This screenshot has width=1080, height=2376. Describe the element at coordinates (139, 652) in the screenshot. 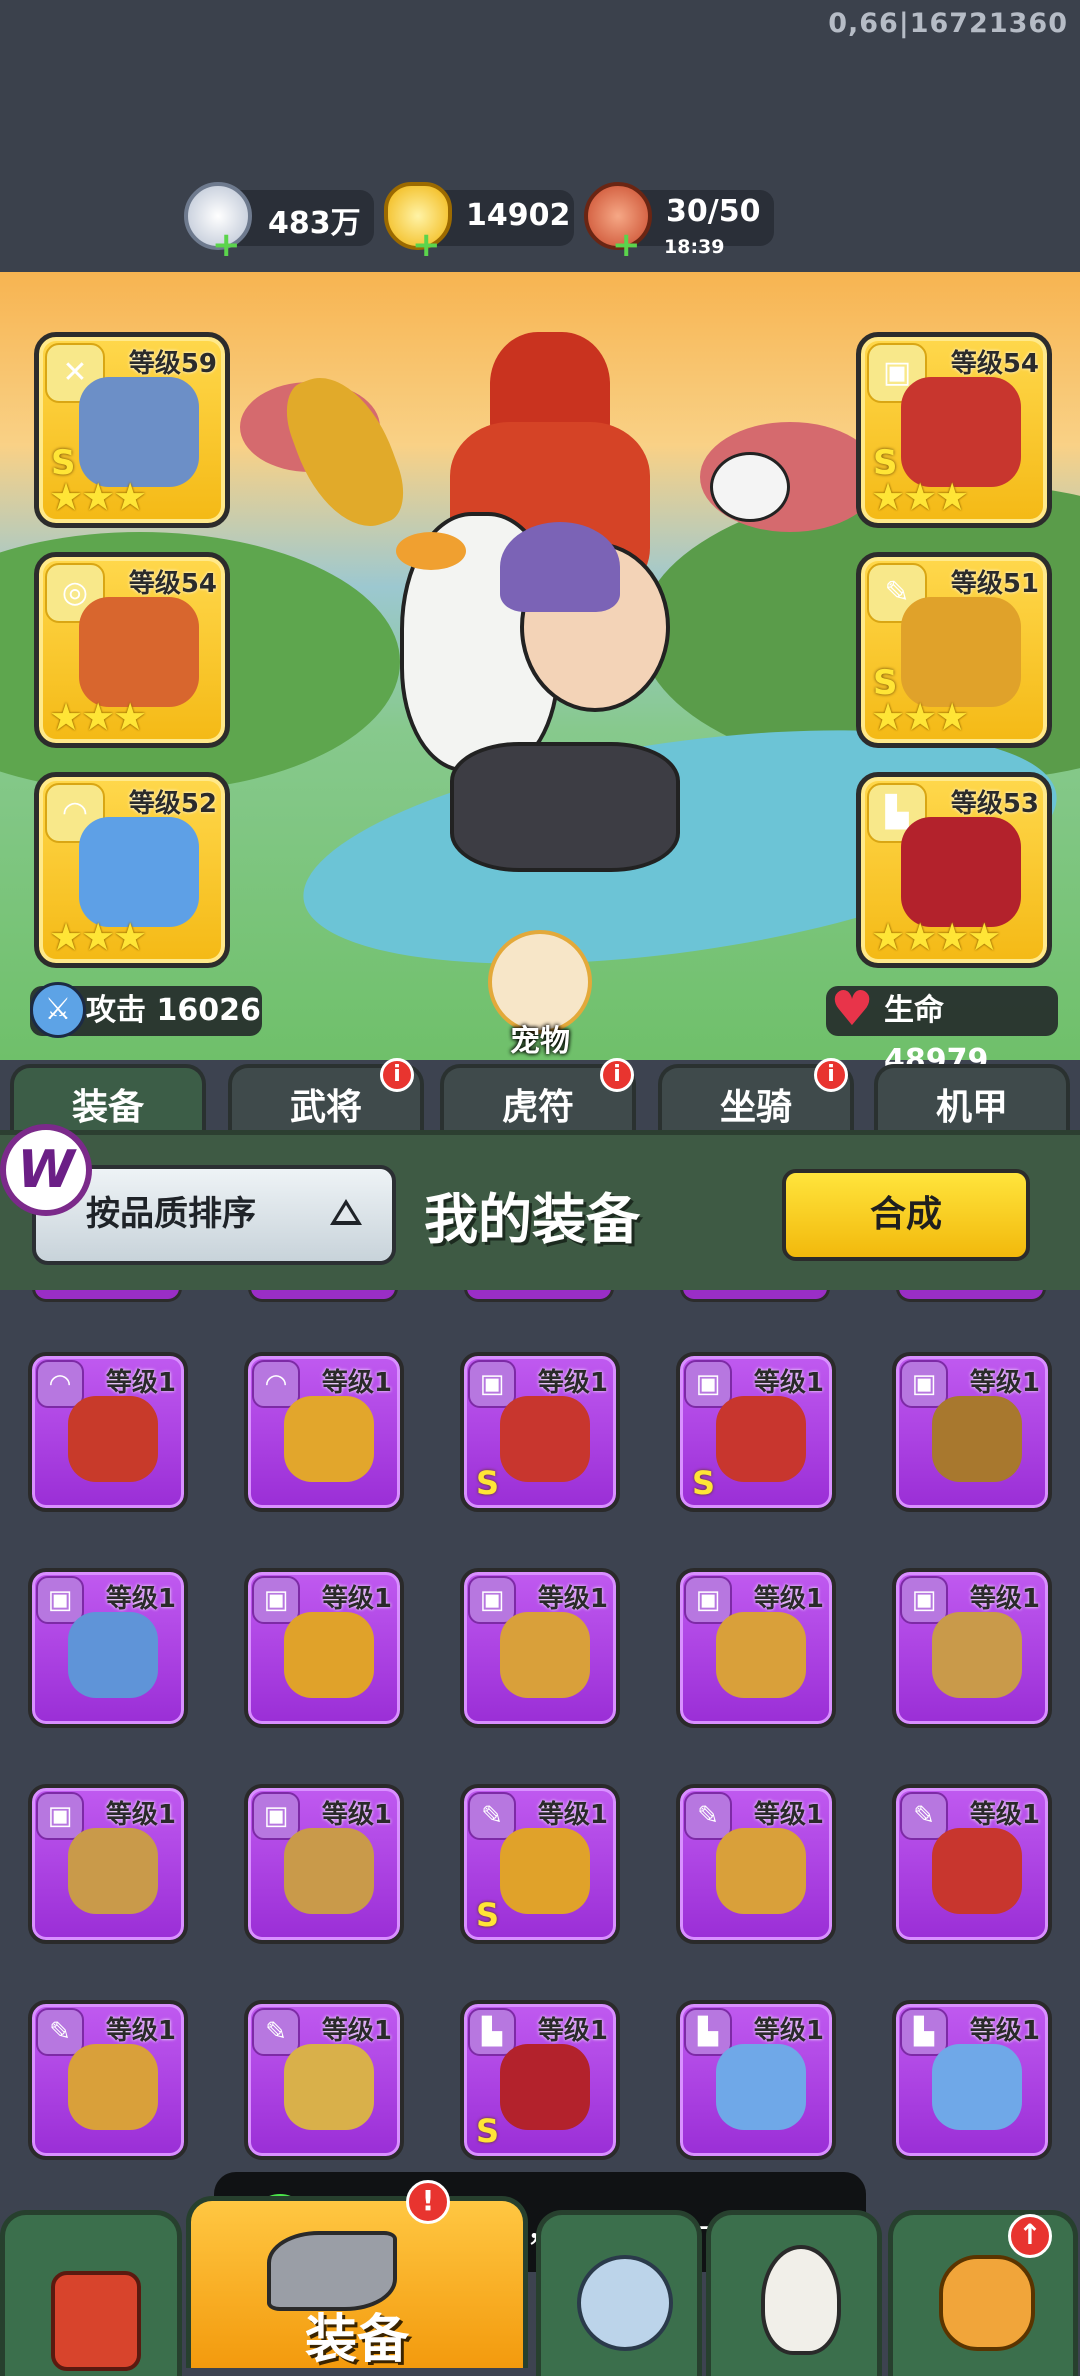

I see `medal-art` at that location.